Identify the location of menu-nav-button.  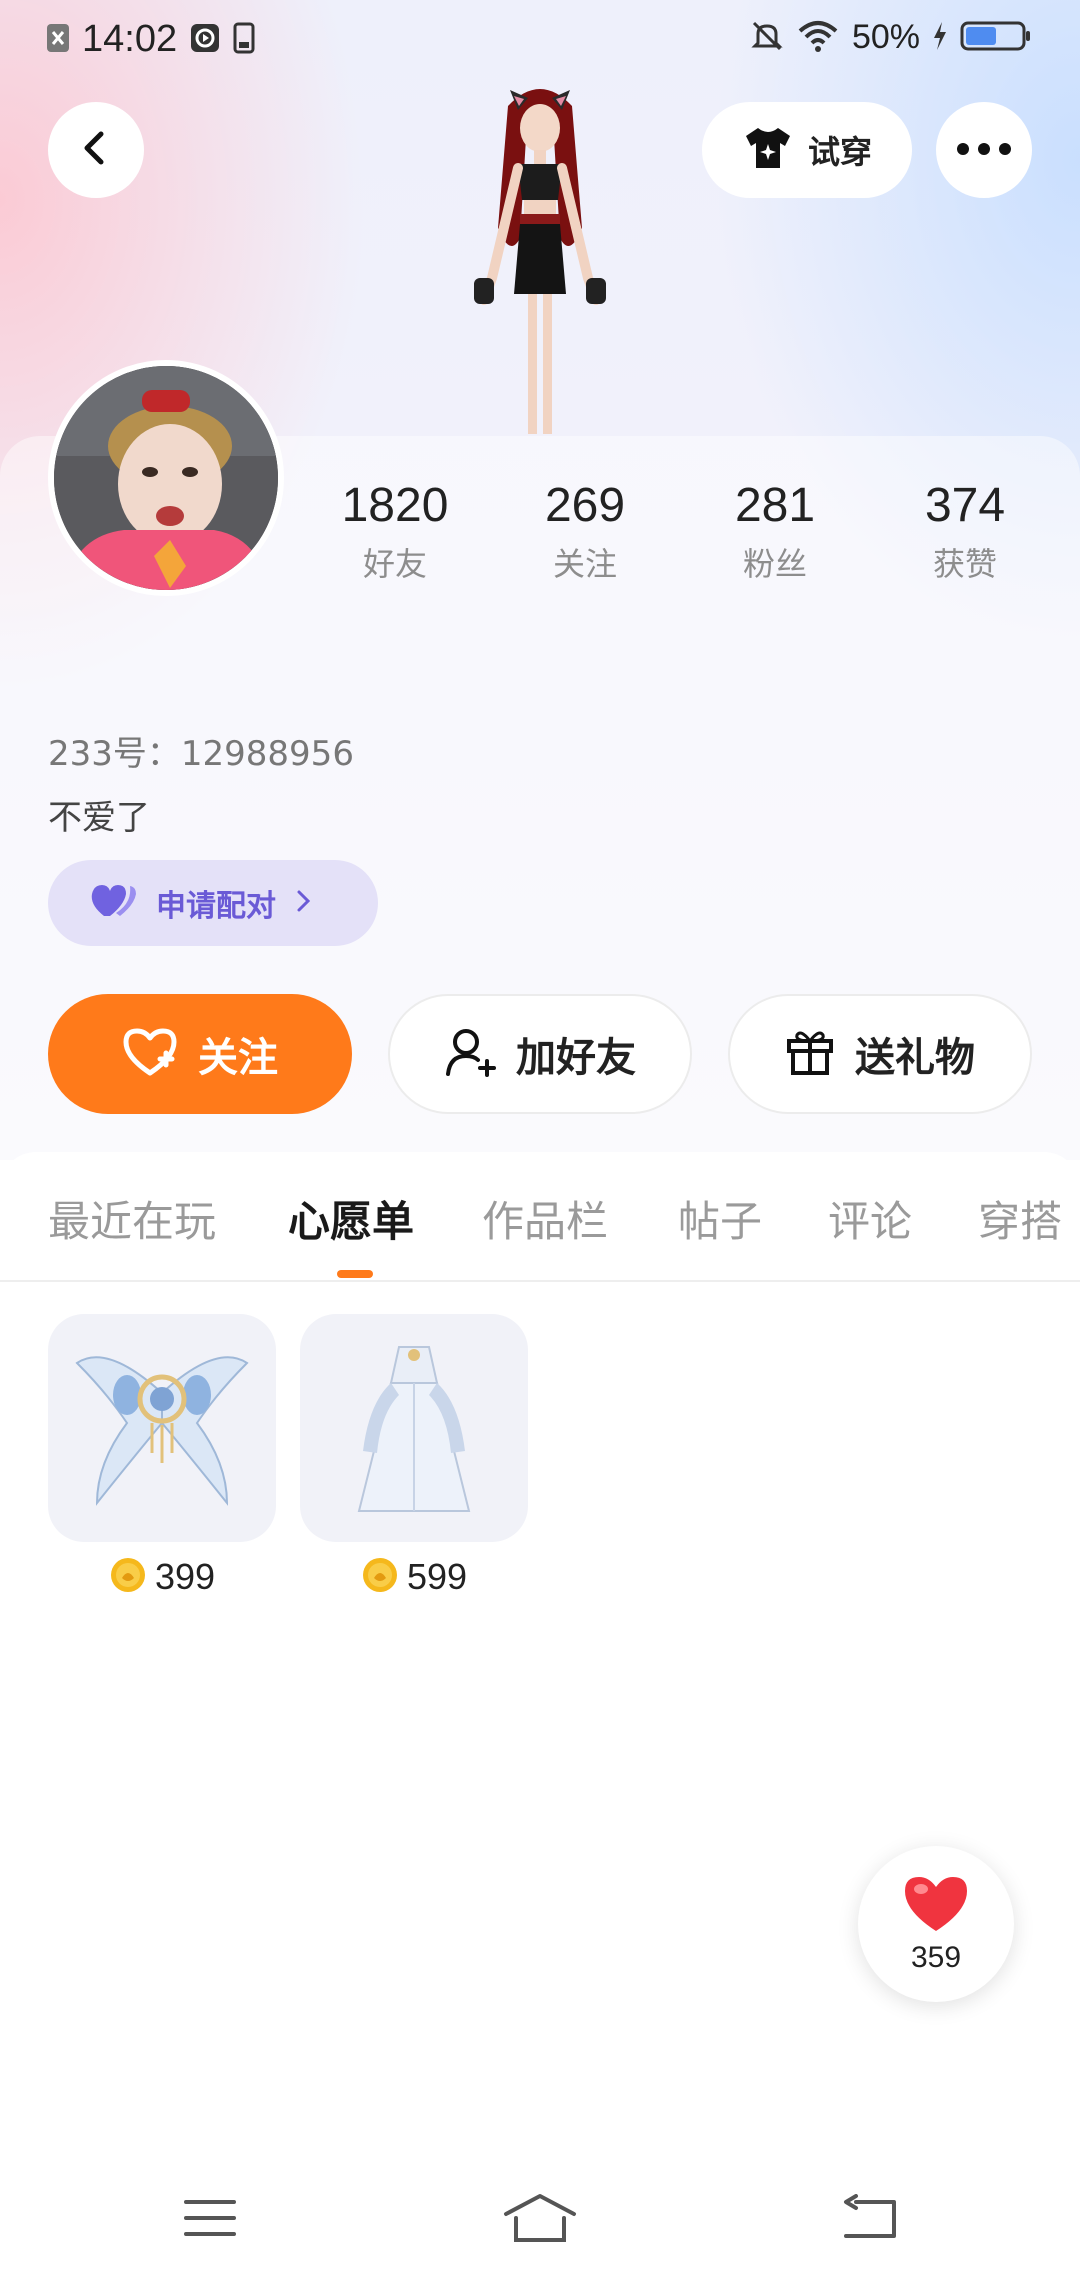
(210, 2220).